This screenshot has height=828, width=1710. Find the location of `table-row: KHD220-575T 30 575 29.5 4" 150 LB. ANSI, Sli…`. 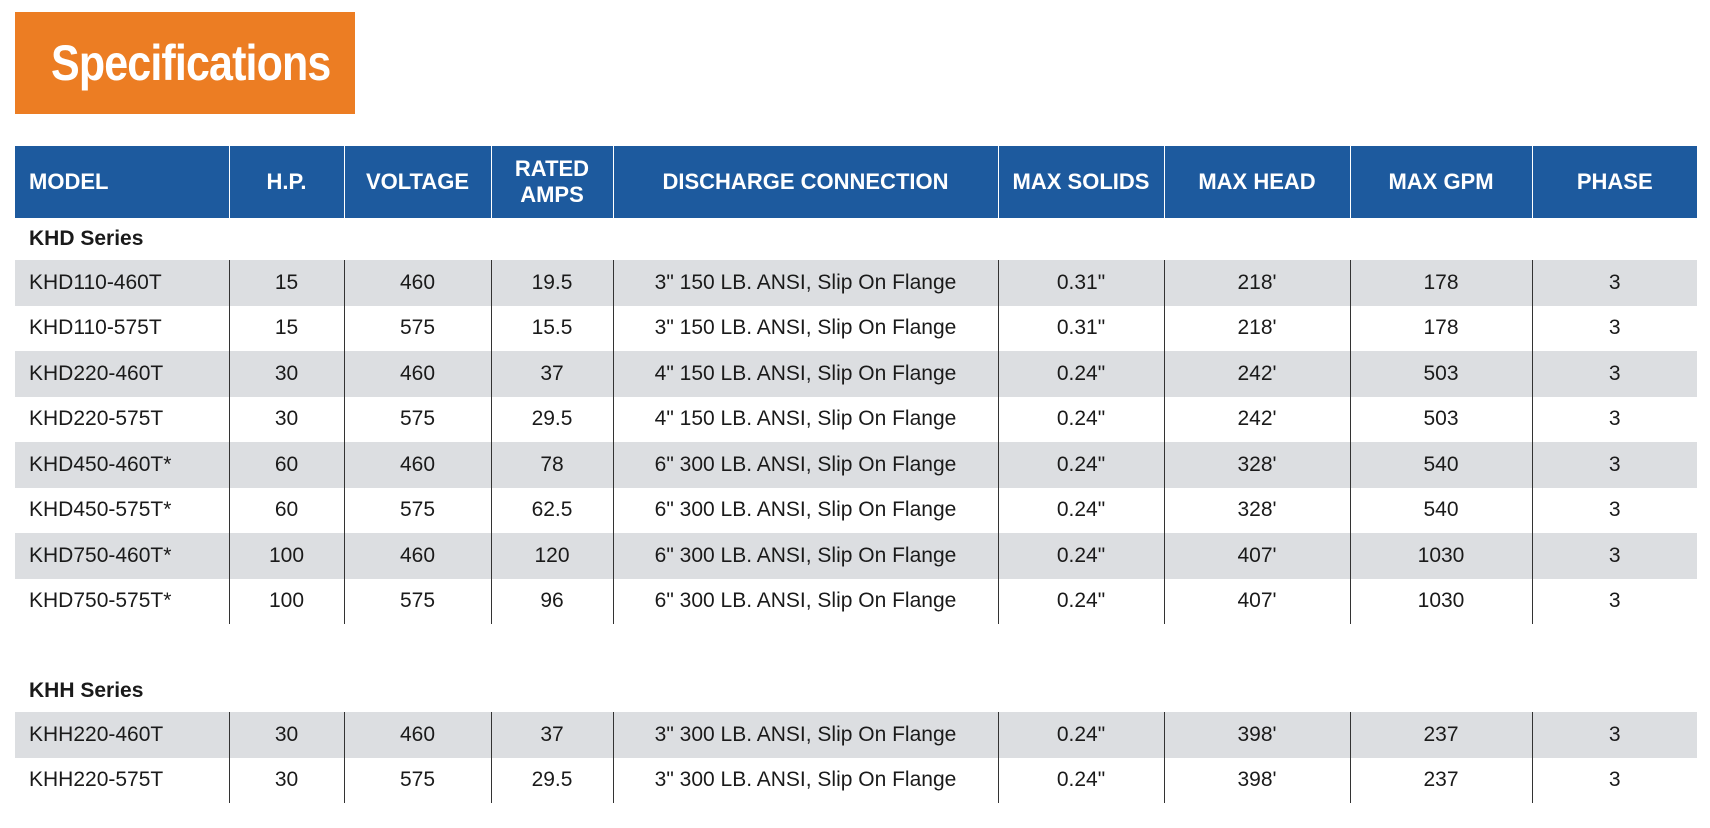

table-row: KHD220-575T 30 575 29.5 4" 150 LB. ANSI, Sli… is located at coordinates (856, 419).